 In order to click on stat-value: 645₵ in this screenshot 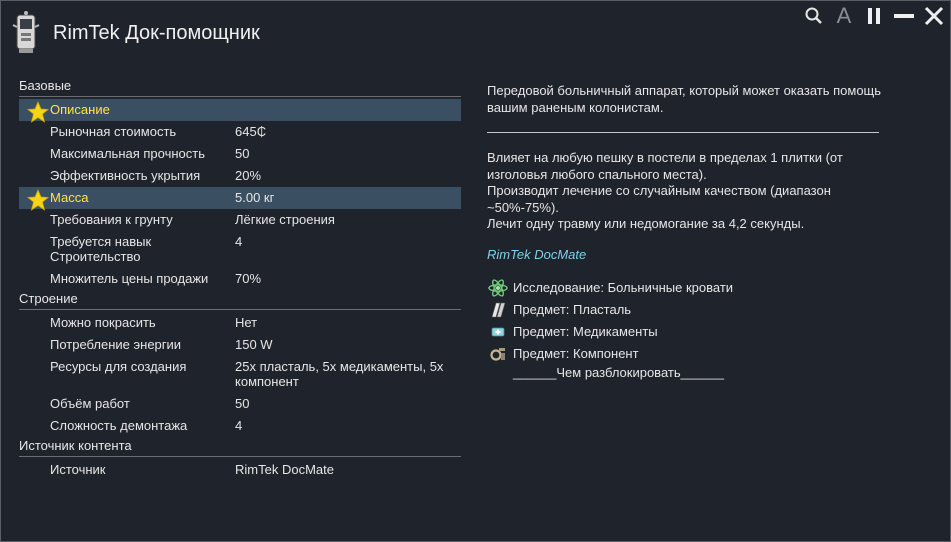, I will do `click(251, 131)`.